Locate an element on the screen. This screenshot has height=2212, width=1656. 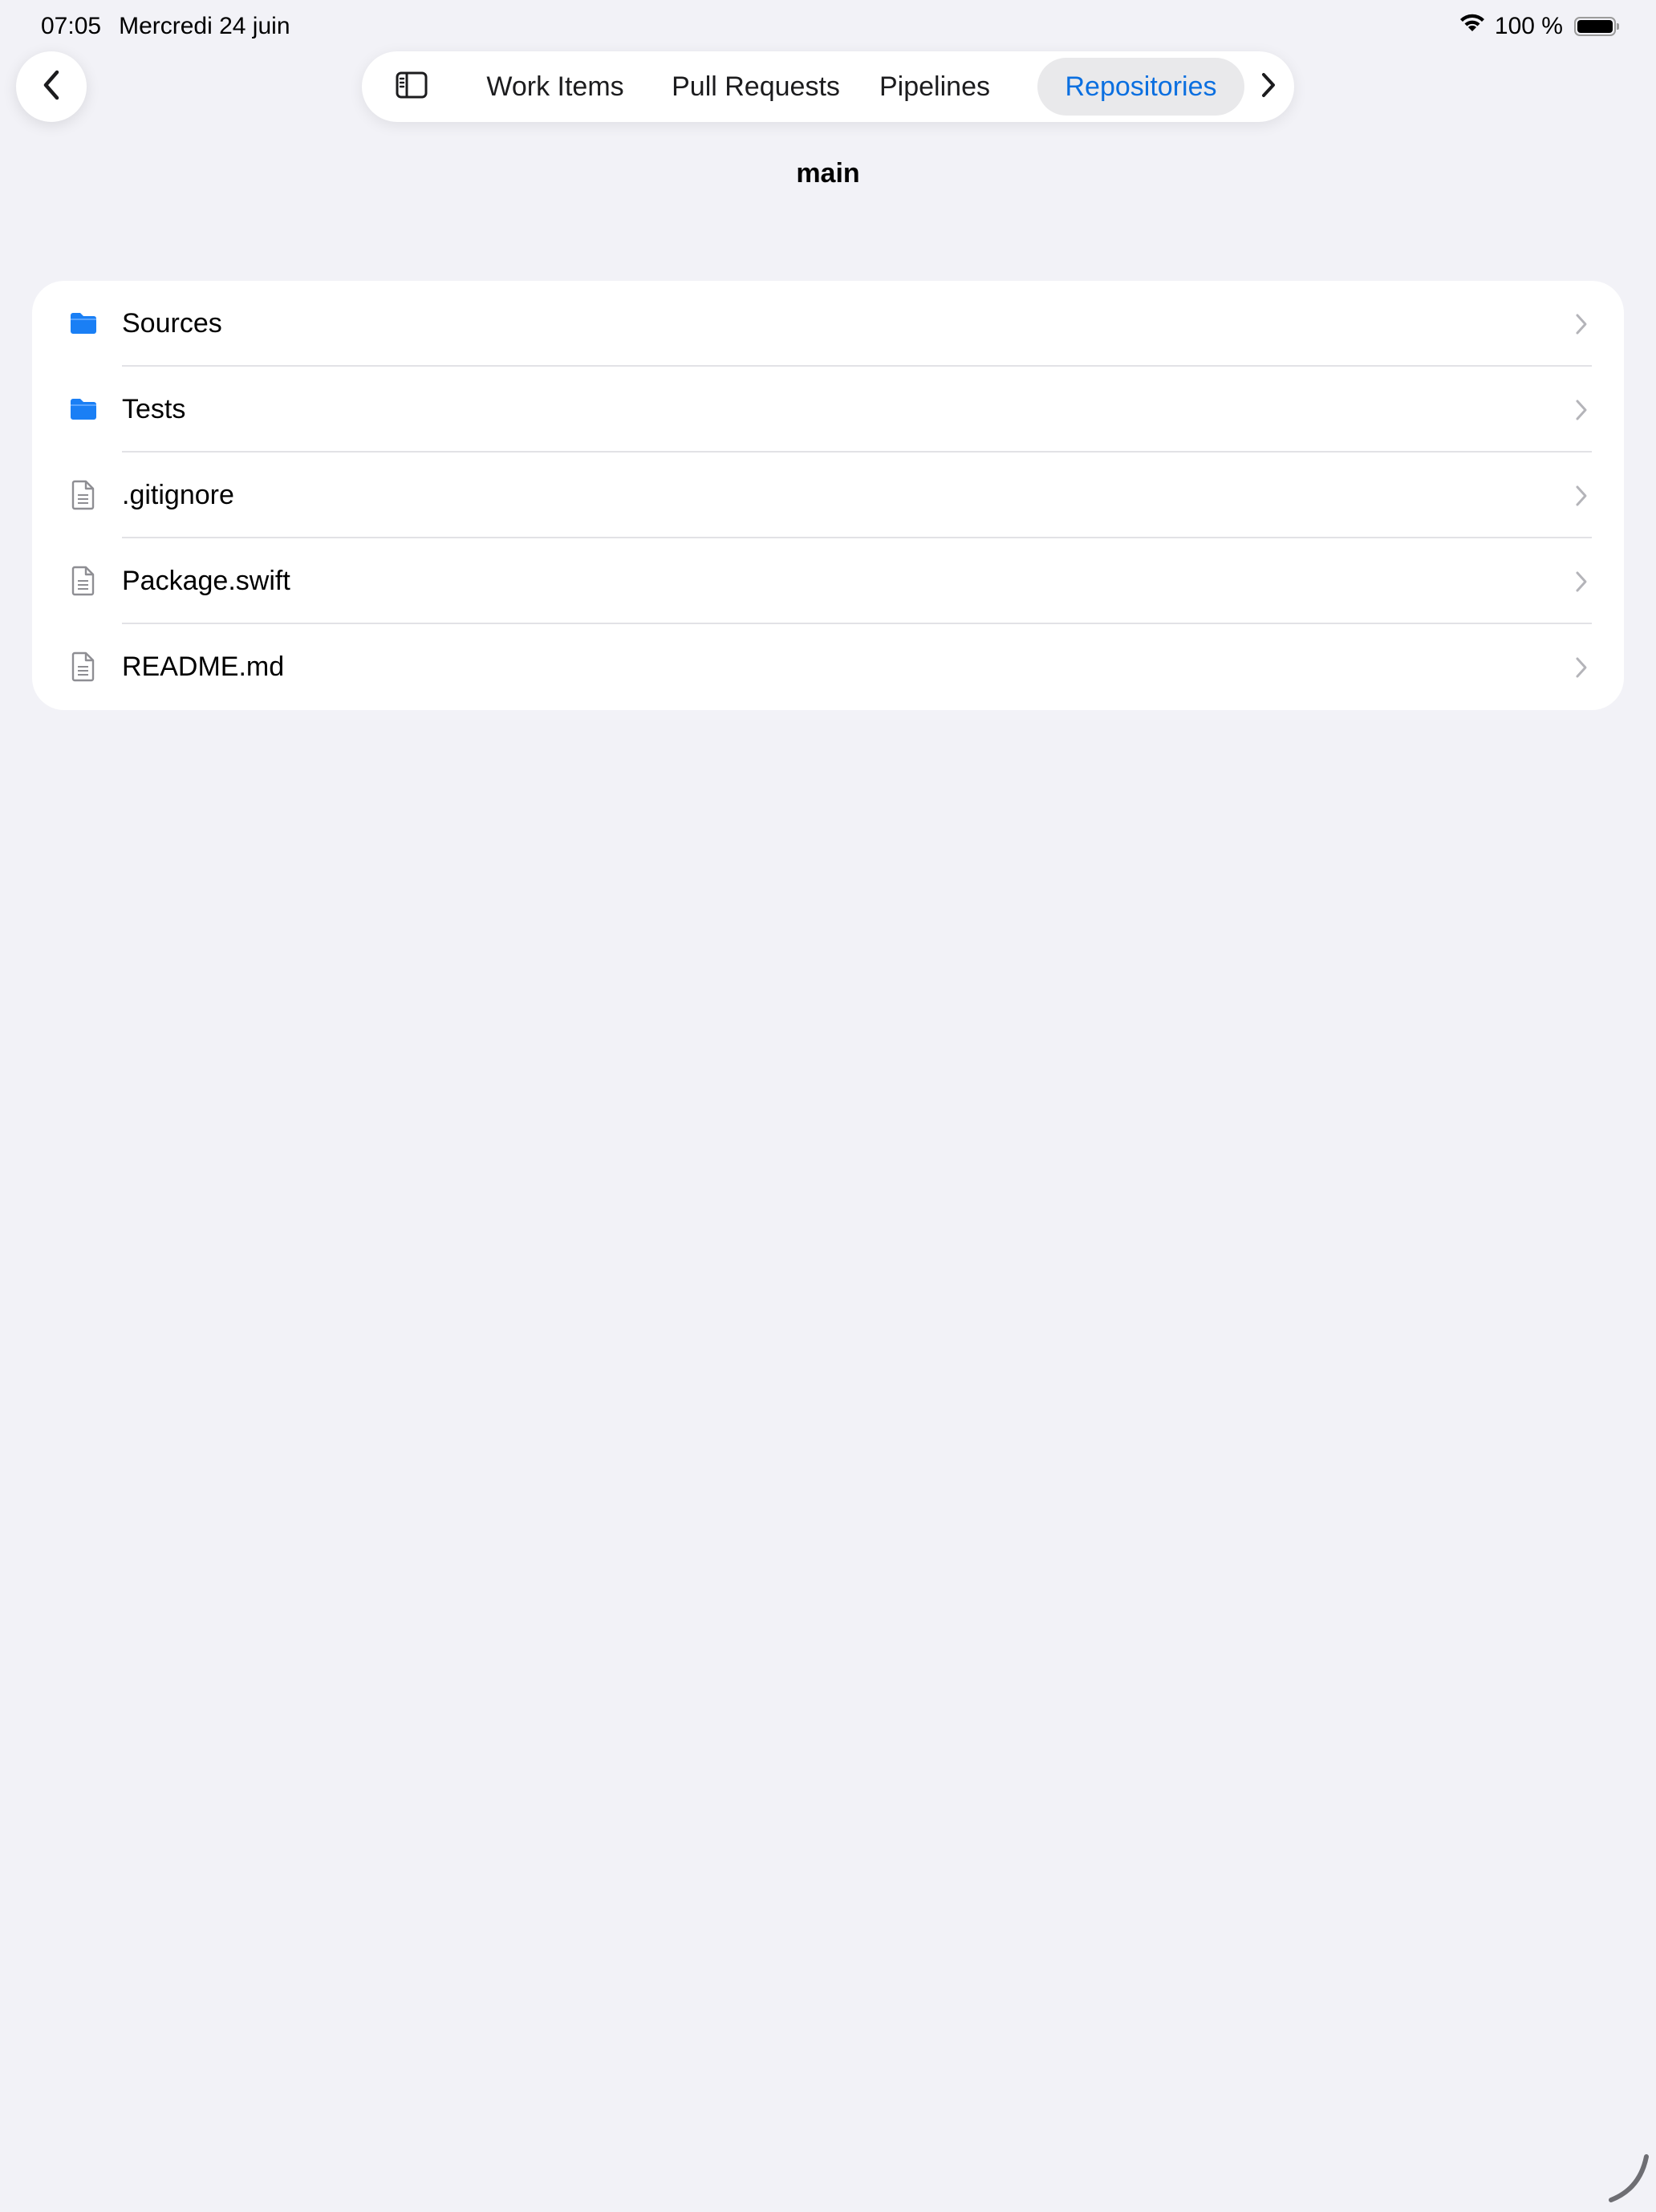
tab-pull-requests: Pull Requests is located at coordinates (756, 87).